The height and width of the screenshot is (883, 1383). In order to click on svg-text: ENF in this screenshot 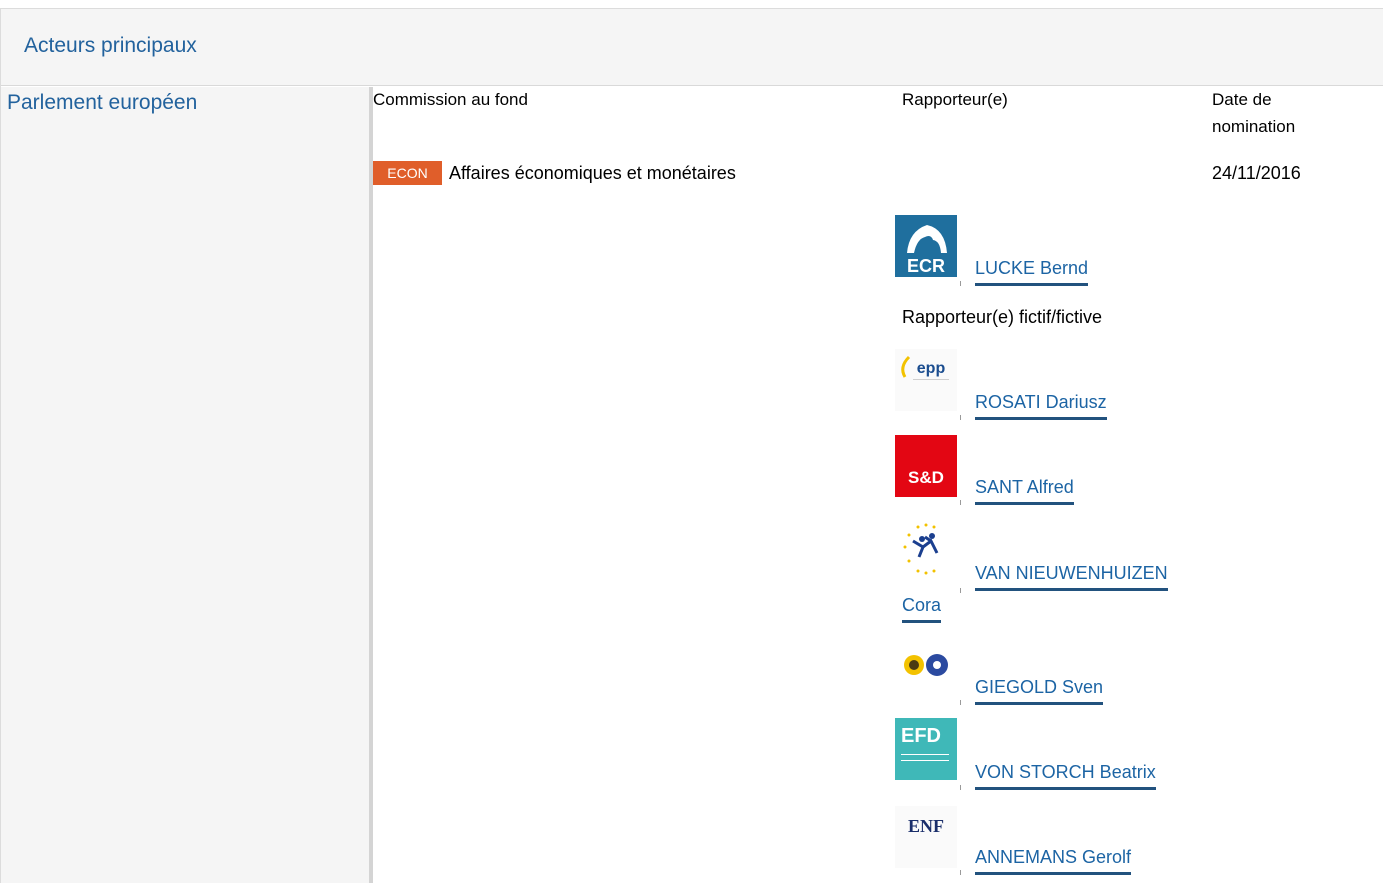, I will do `click(926, 826)`.